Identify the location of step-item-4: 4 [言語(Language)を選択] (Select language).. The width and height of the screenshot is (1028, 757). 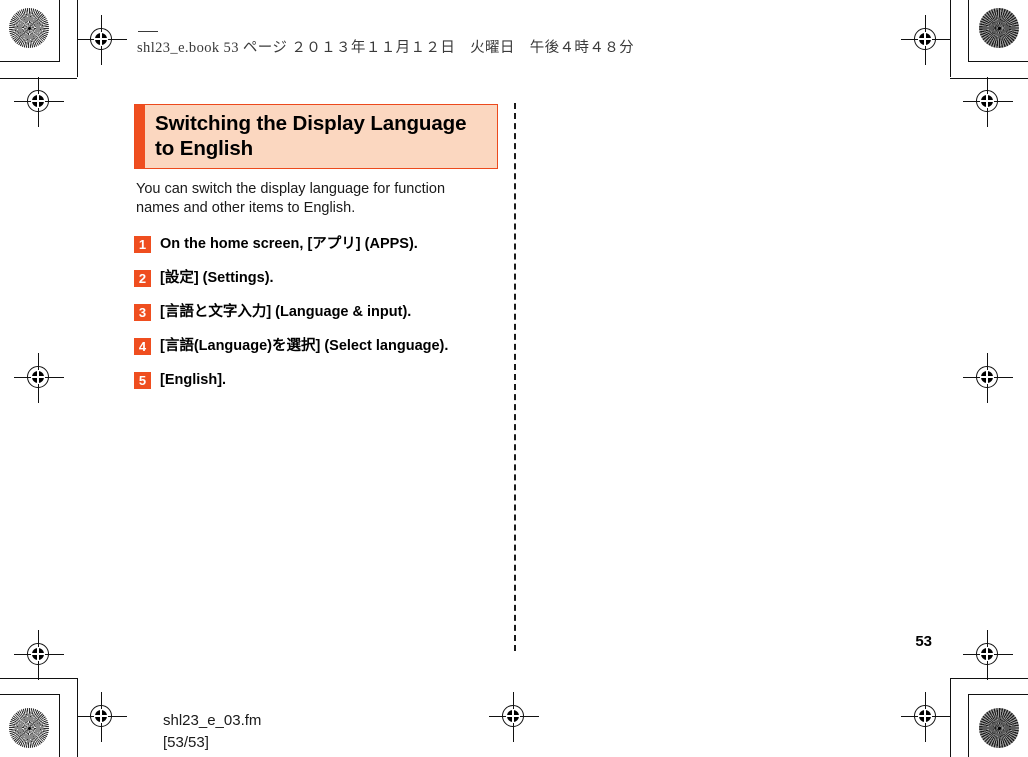
(316, 346).